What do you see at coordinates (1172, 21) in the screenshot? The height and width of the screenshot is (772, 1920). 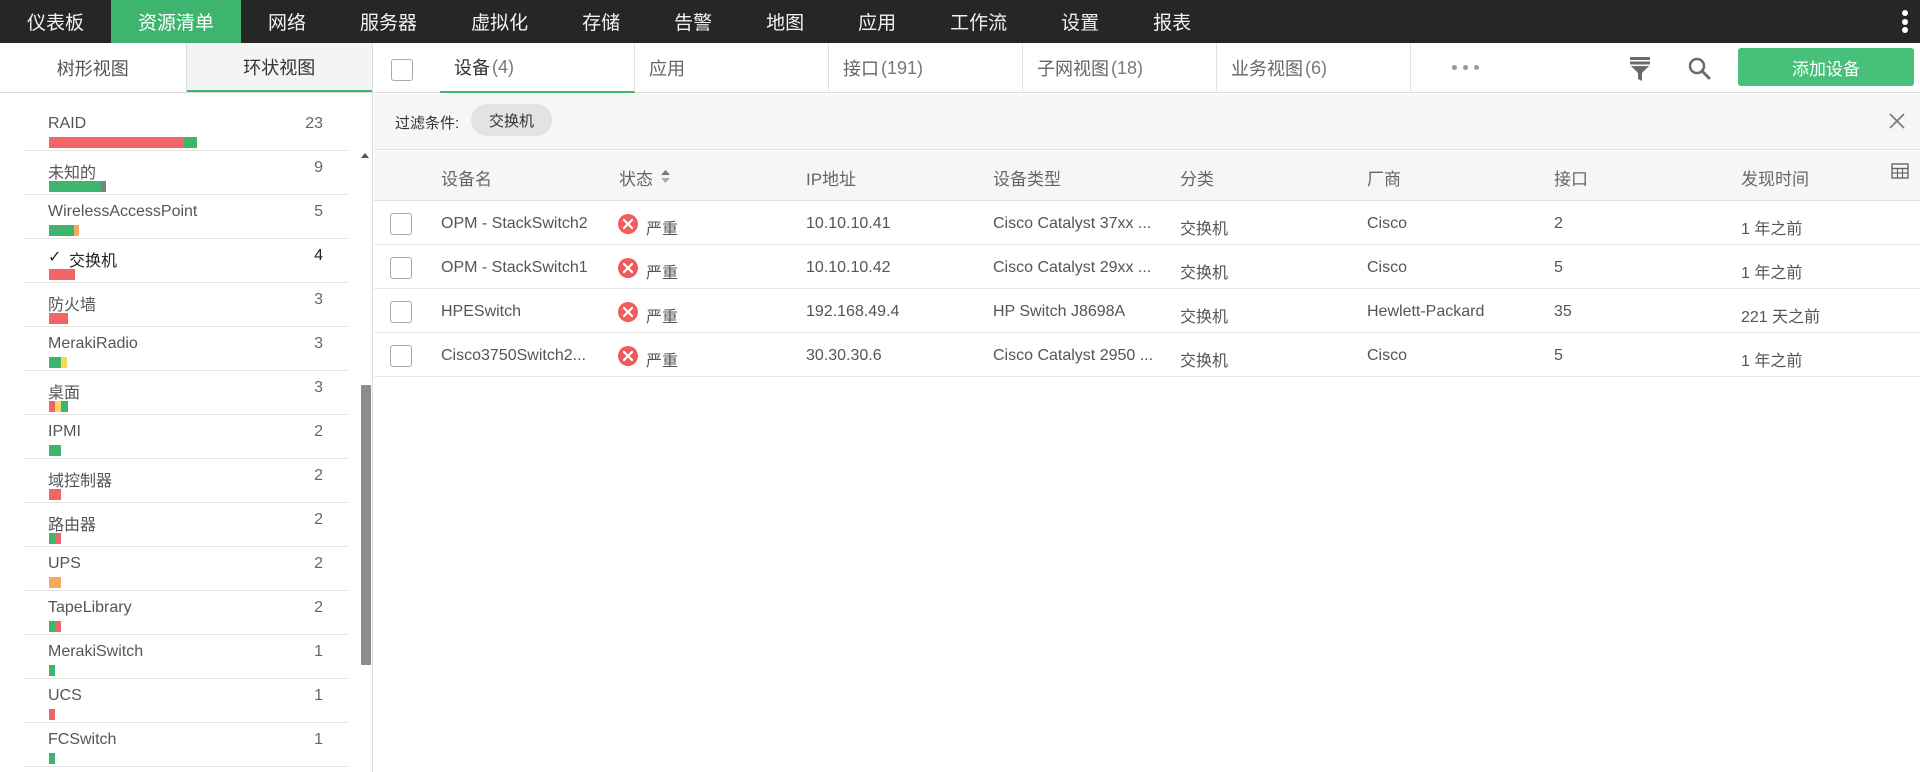 I see `nav-item: 报表` at bounding box center [1172, 21].